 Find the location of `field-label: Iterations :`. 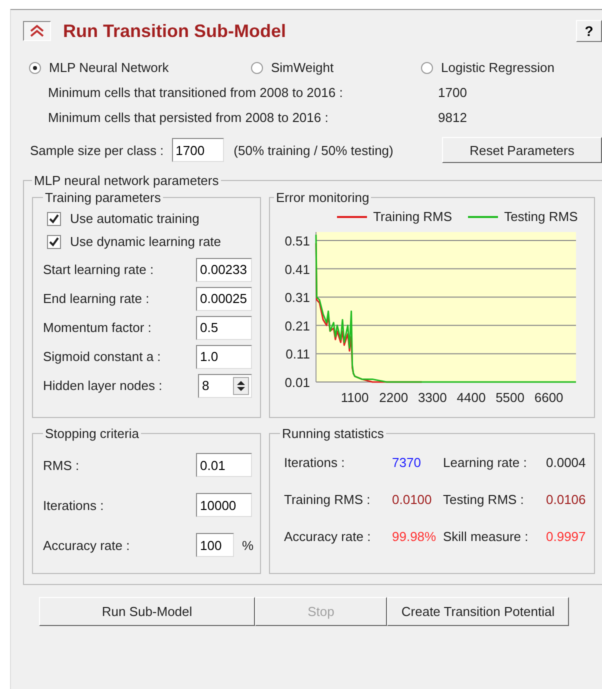

field-label: Iterations : is located at coordinates (74, 505).